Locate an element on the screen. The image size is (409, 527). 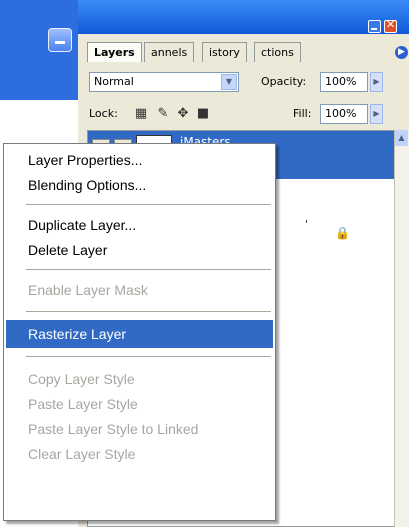
fill-input: 100% is located at coordinates (344, 114).